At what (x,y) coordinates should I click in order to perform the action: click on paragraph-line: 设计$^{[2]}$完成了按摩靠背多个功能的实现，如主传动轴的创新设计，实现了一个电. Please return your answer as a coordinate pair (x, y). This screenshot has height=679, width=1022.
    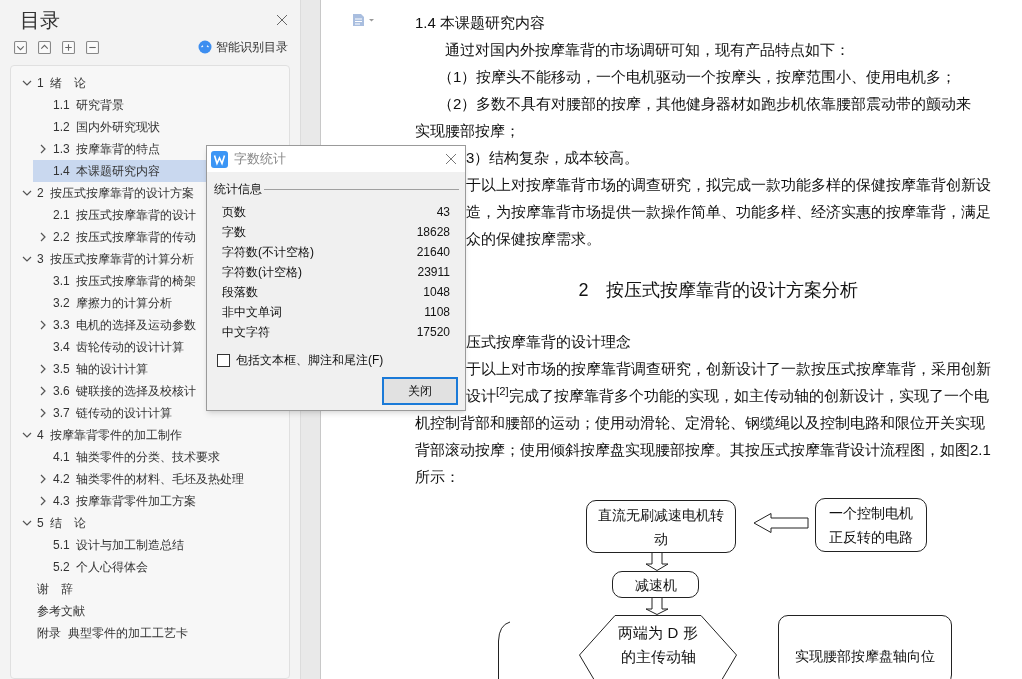
    Looking at the image, I should click on (727, 395).